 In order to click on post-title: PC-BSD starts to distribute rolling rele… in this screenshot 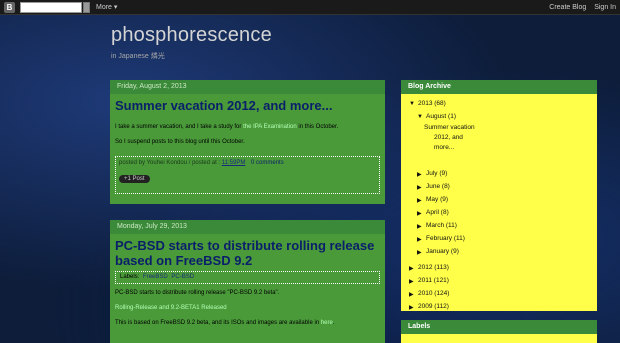, I will do `click(247, 251)`.